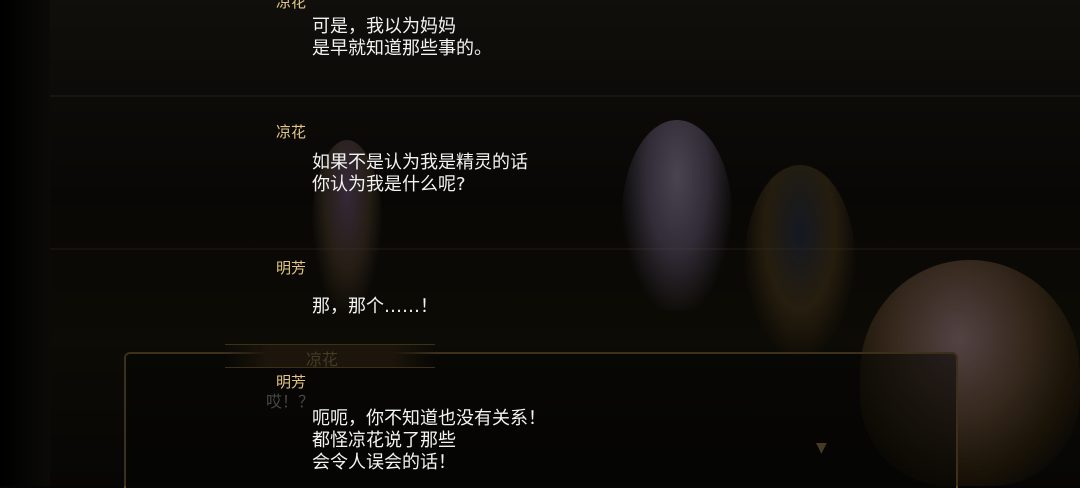 The height and width of the screenshot is (488, 1080). What do you see at coordinates (375, 306) in the screenshot?
I see `backlog-line: 那，那个……！` at bounding box center [375, 306].